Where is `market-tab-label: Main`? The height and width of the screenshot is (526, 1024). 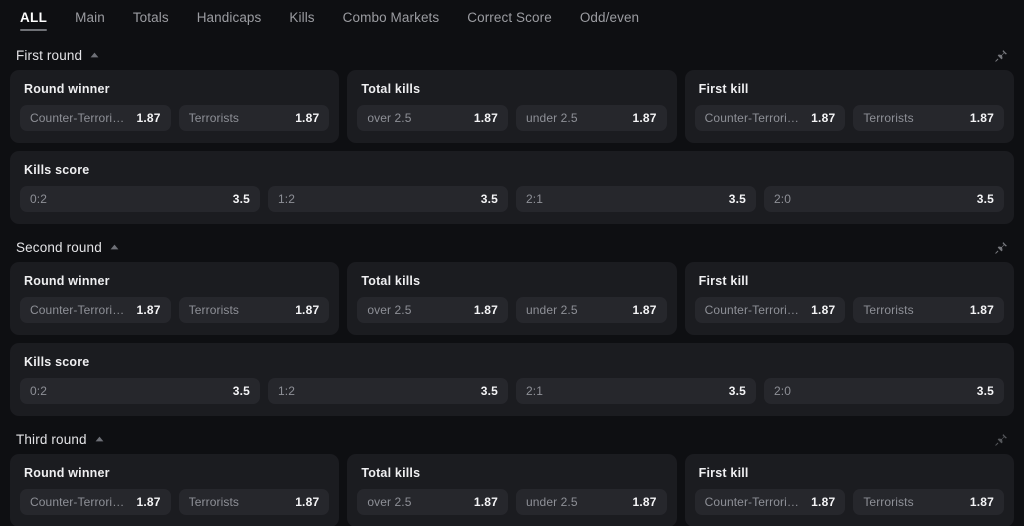 market-tab-label: Main is located at coordinates (90, 17).